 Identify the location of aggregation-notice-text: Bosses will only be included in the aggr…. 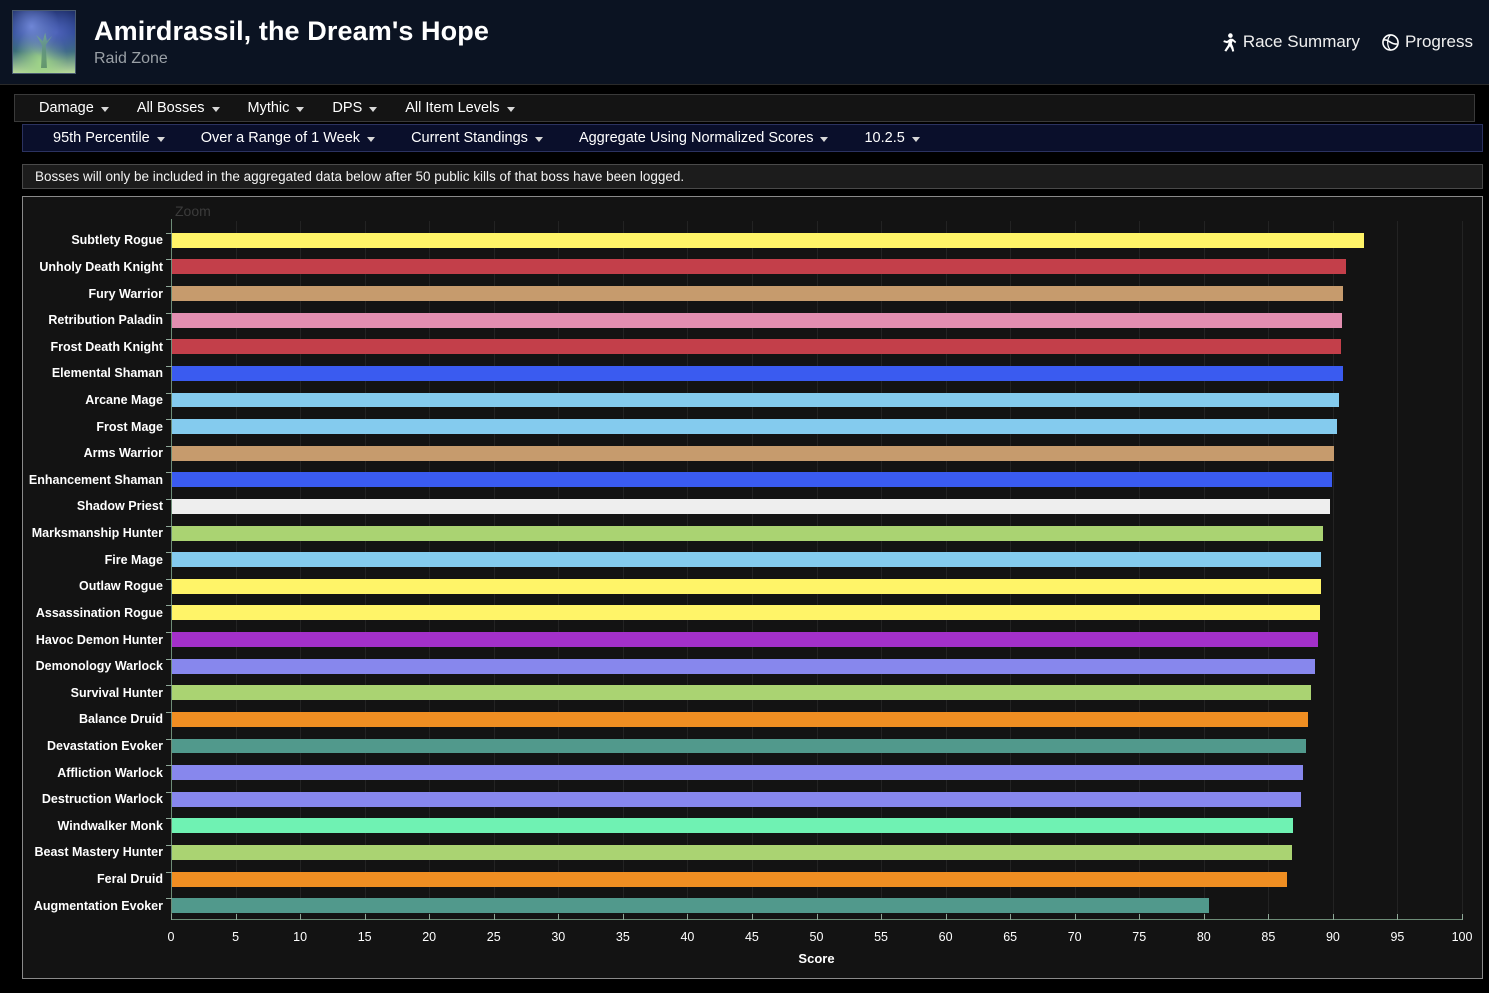
(360, 176).